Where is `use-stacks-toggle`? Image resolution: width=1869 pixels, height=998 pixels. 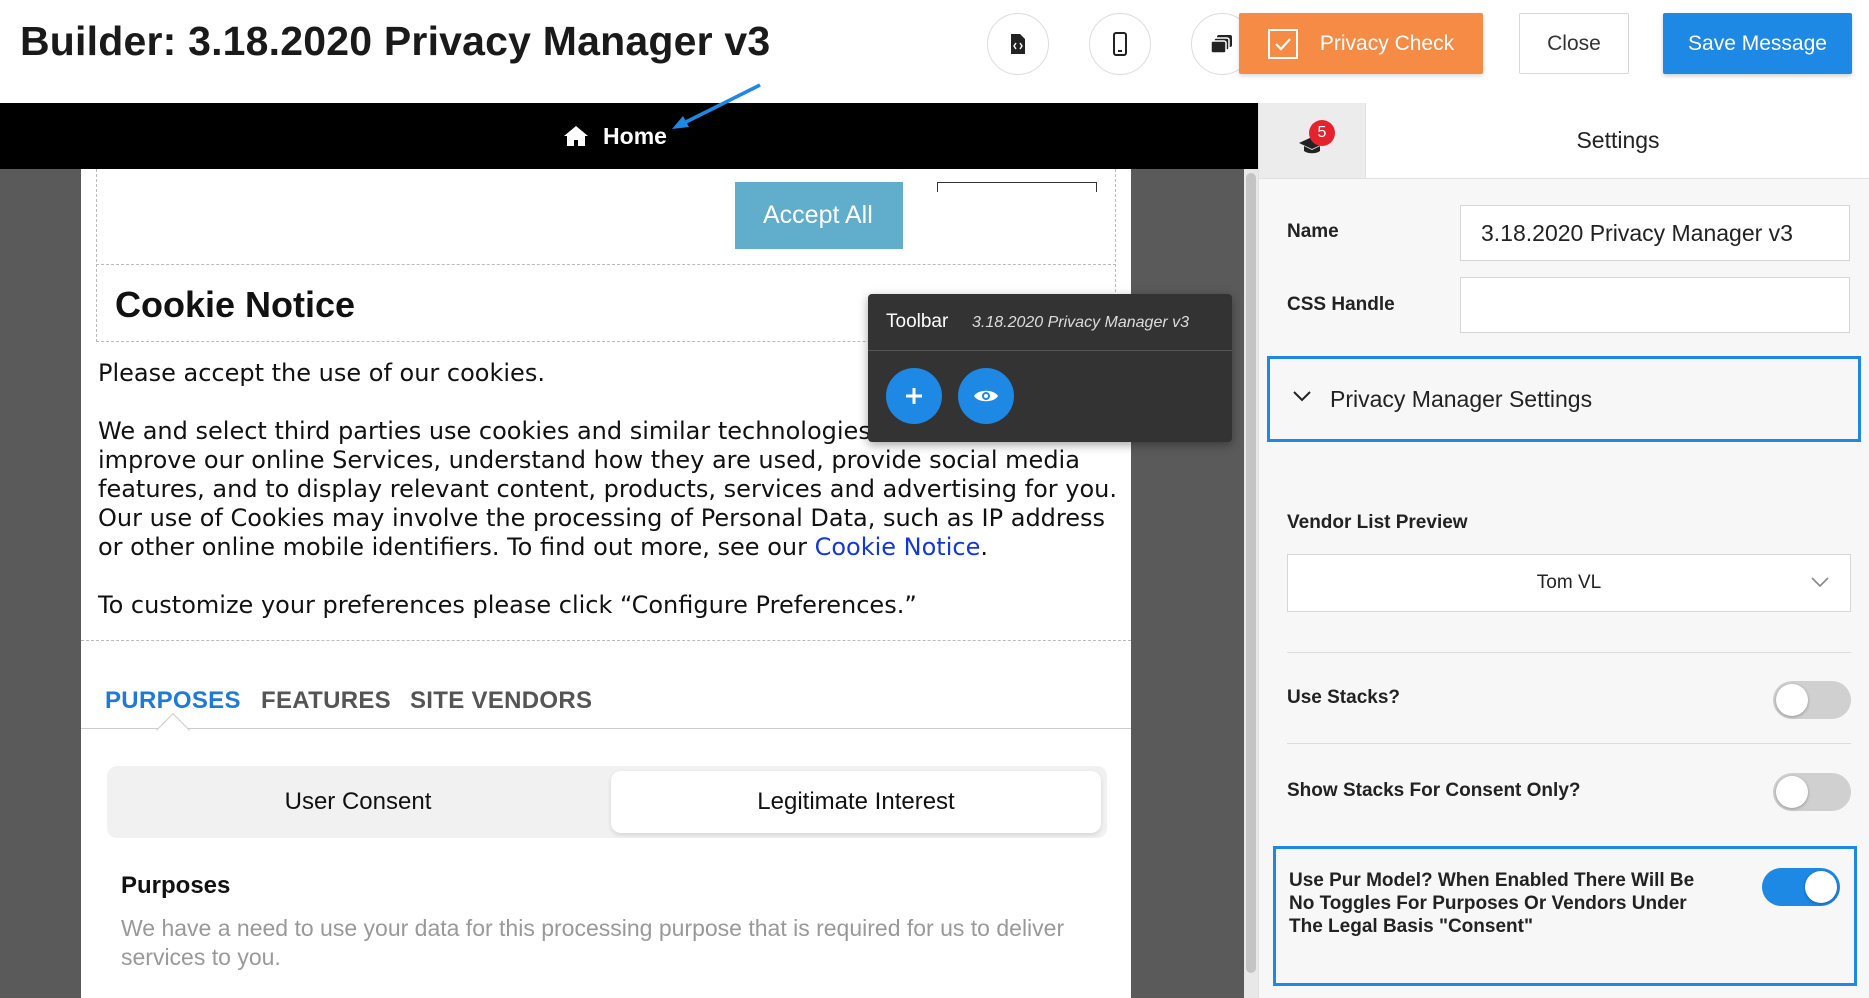
use-stacks-toggle is located at coordinates (1812, 700).